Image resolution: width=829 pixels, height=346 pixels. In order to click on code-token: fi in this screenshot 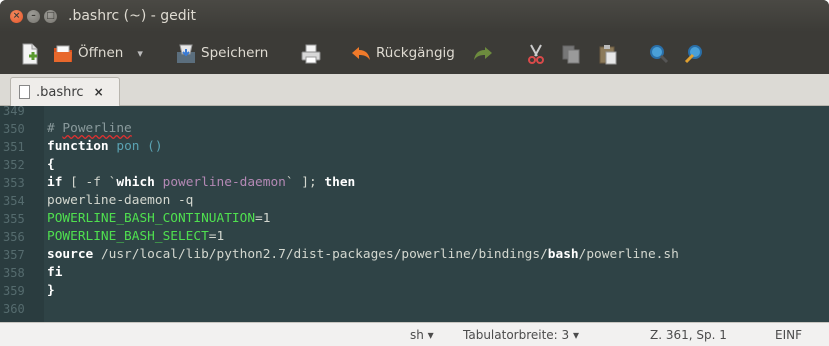, I will do `click(55, 272)`.